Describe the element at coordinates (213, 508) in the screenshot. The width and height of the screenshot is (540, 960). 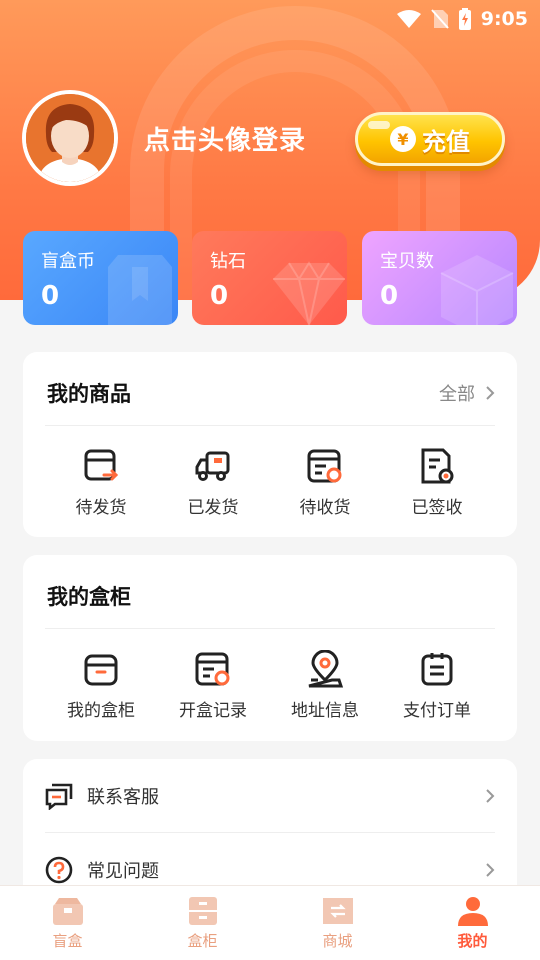
I see `goods-label: 已发货` at that location.